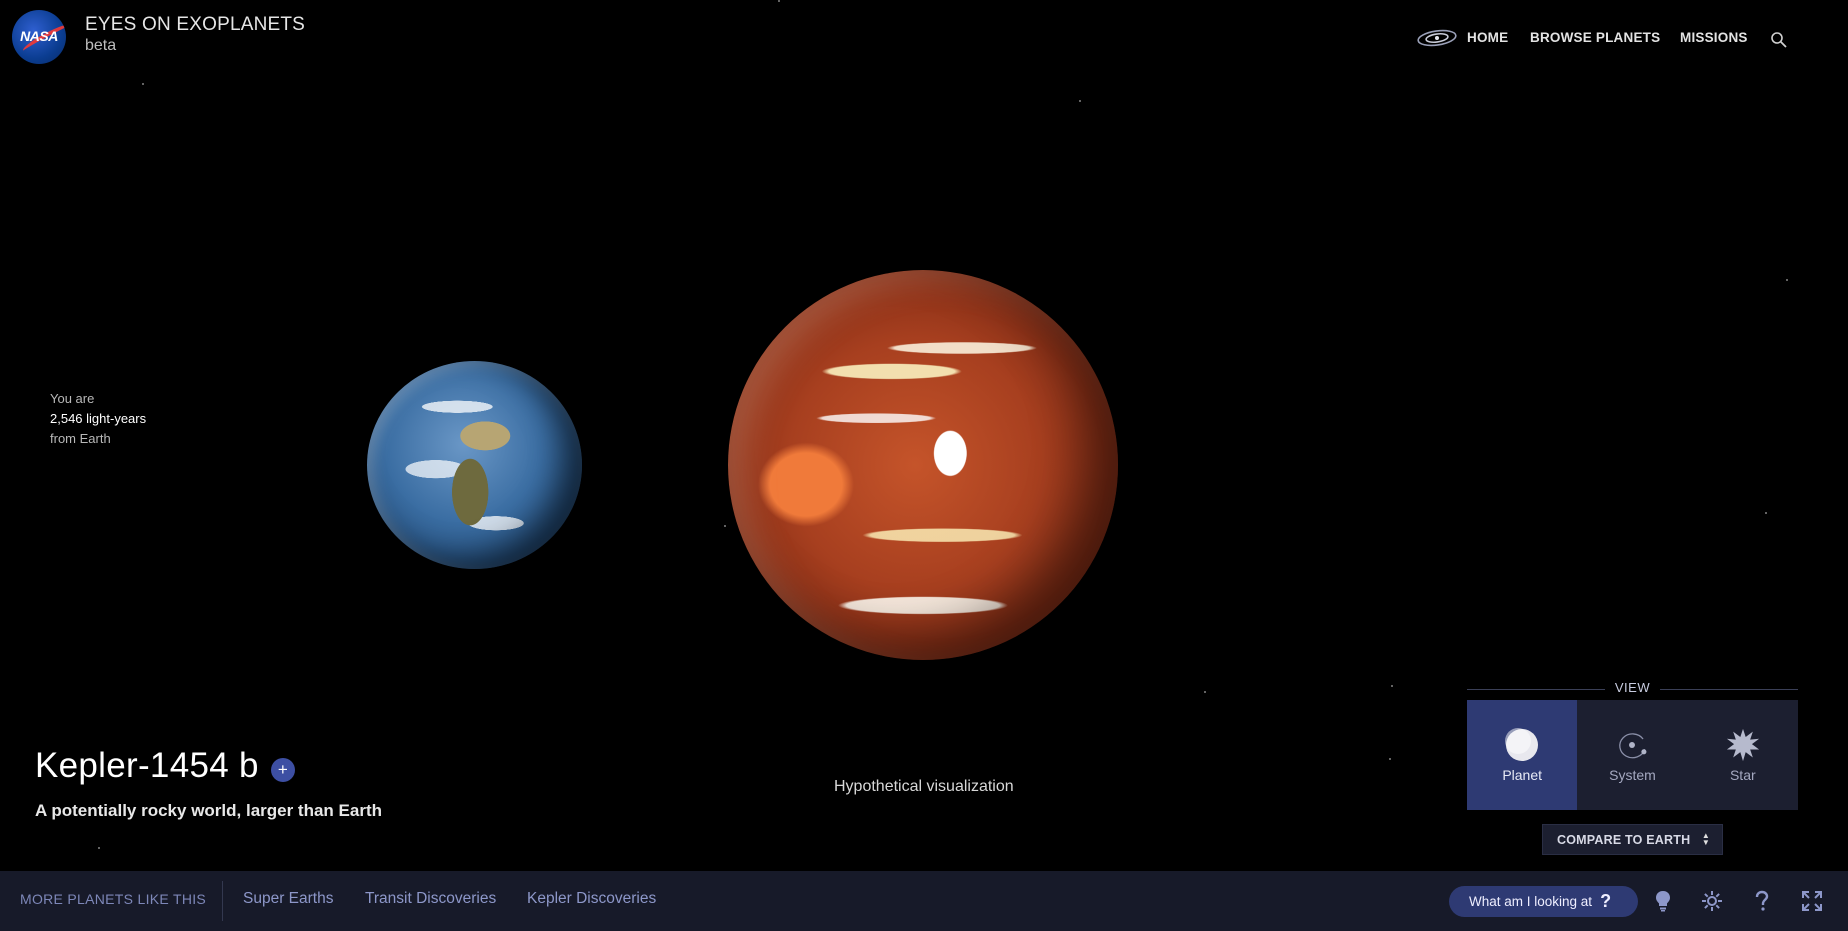 This screenshot has height=931, width=1848. I want to click on earth-globe, so click(474, 465).